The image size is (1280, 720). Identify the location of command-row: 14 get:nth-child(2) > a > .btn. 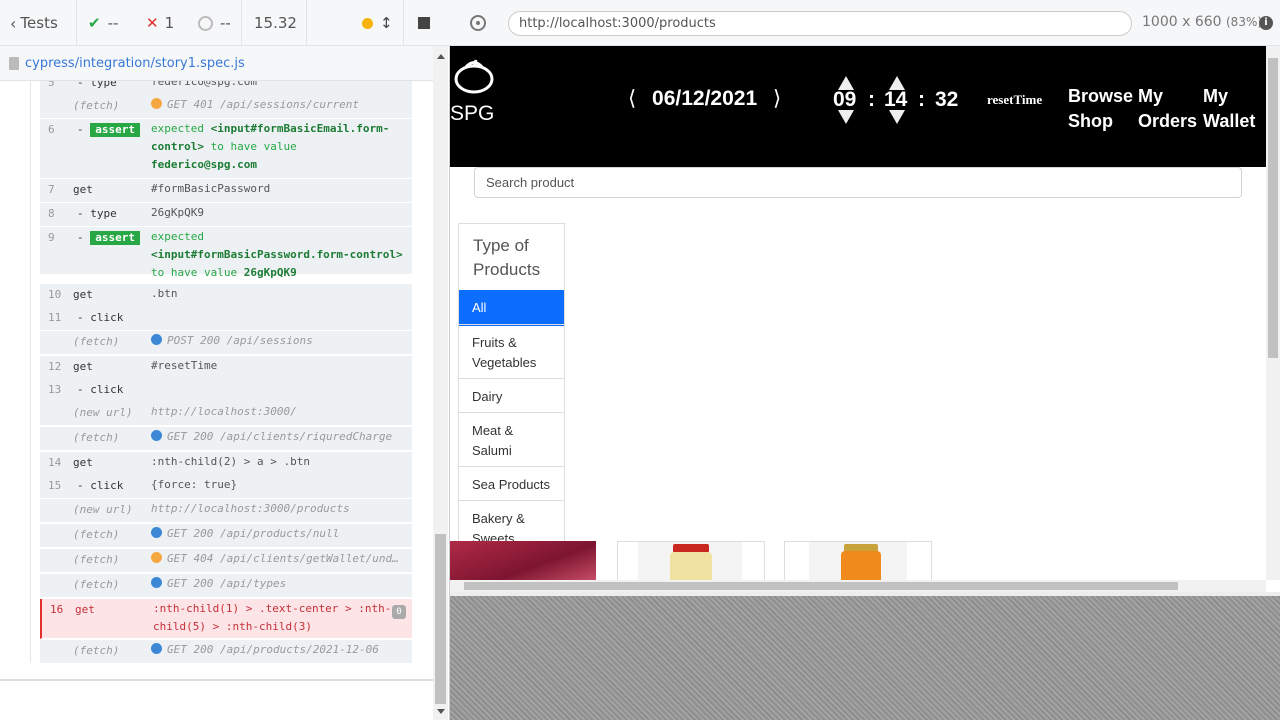
(226, 464).